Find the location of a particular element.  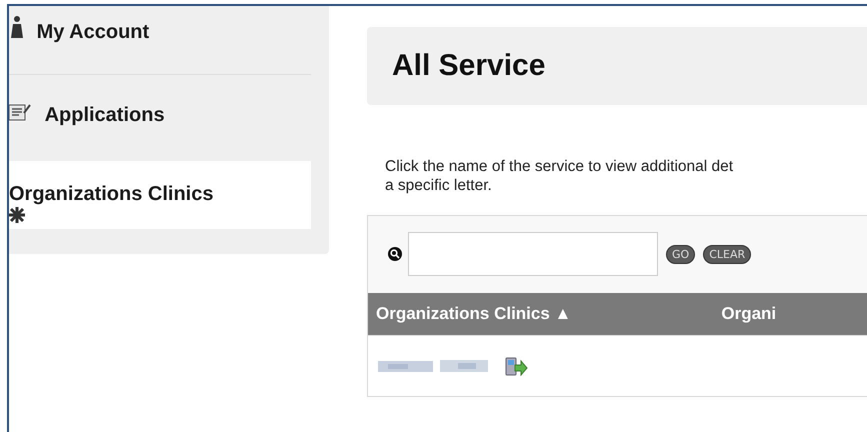

search-action-button: CLEAR is located at coordinates (727, 254).